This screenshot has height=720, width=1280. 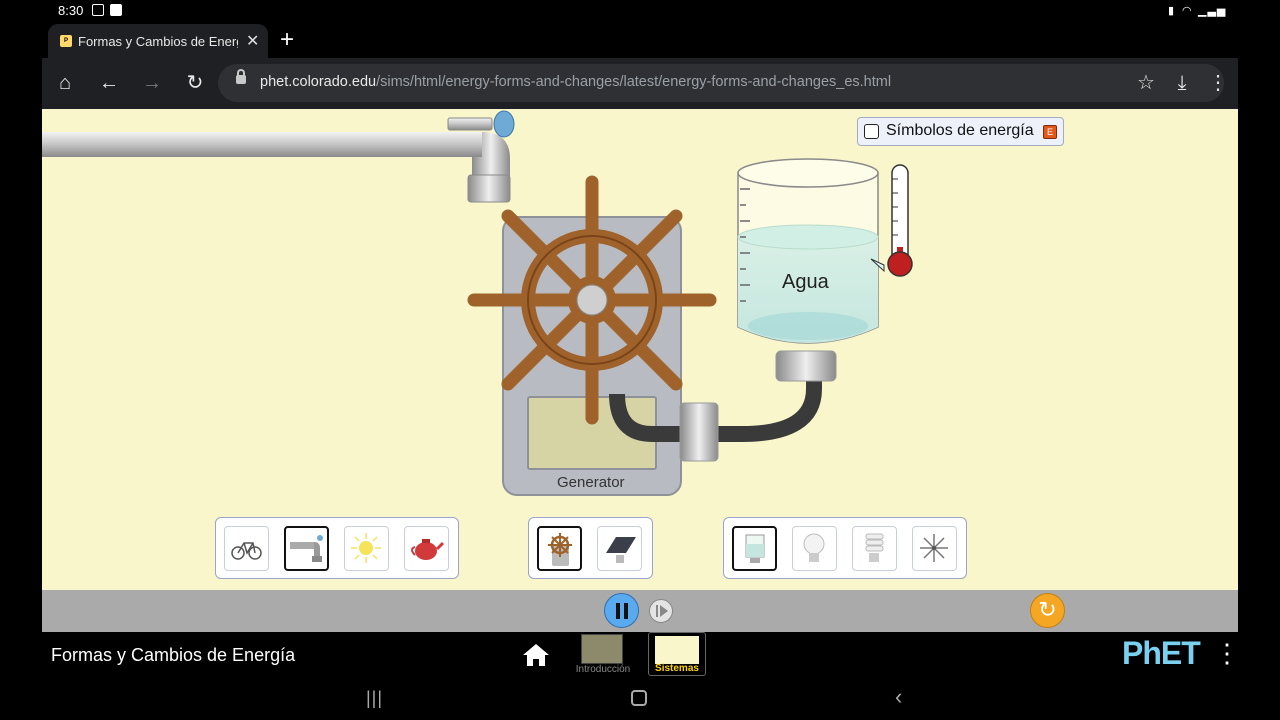 I want to click on wifi-icon: ◠, so click(x=1187, y=11).